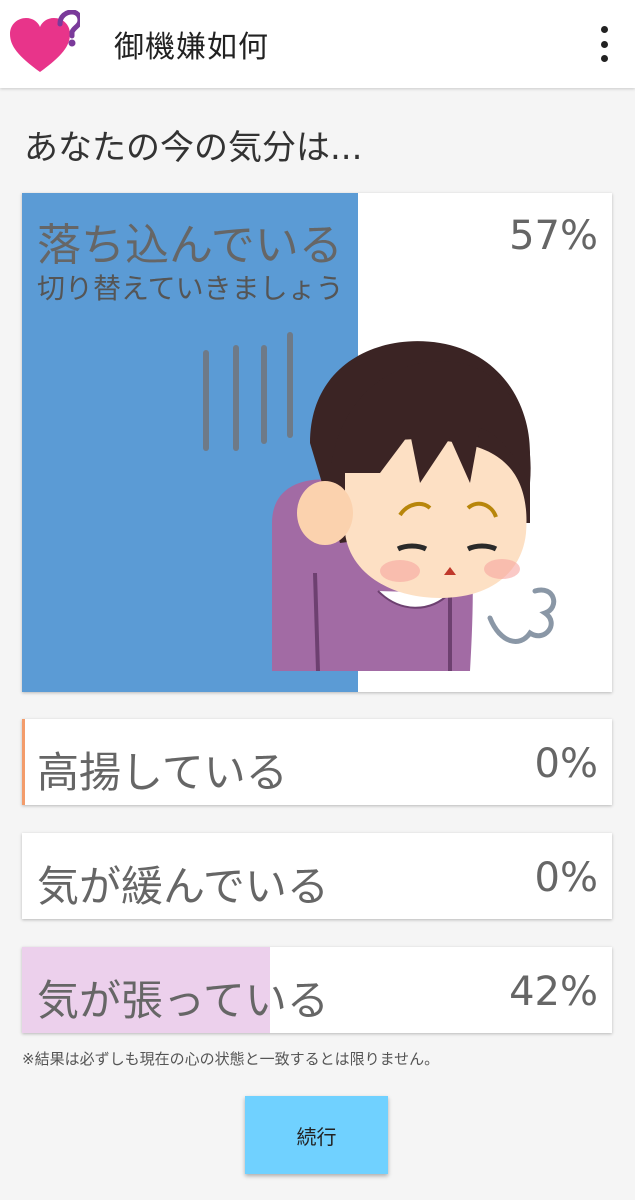 This screenshot has width=635, height=1200. I want to click on app-bar: 御機嫌如何, so click(317, 44).